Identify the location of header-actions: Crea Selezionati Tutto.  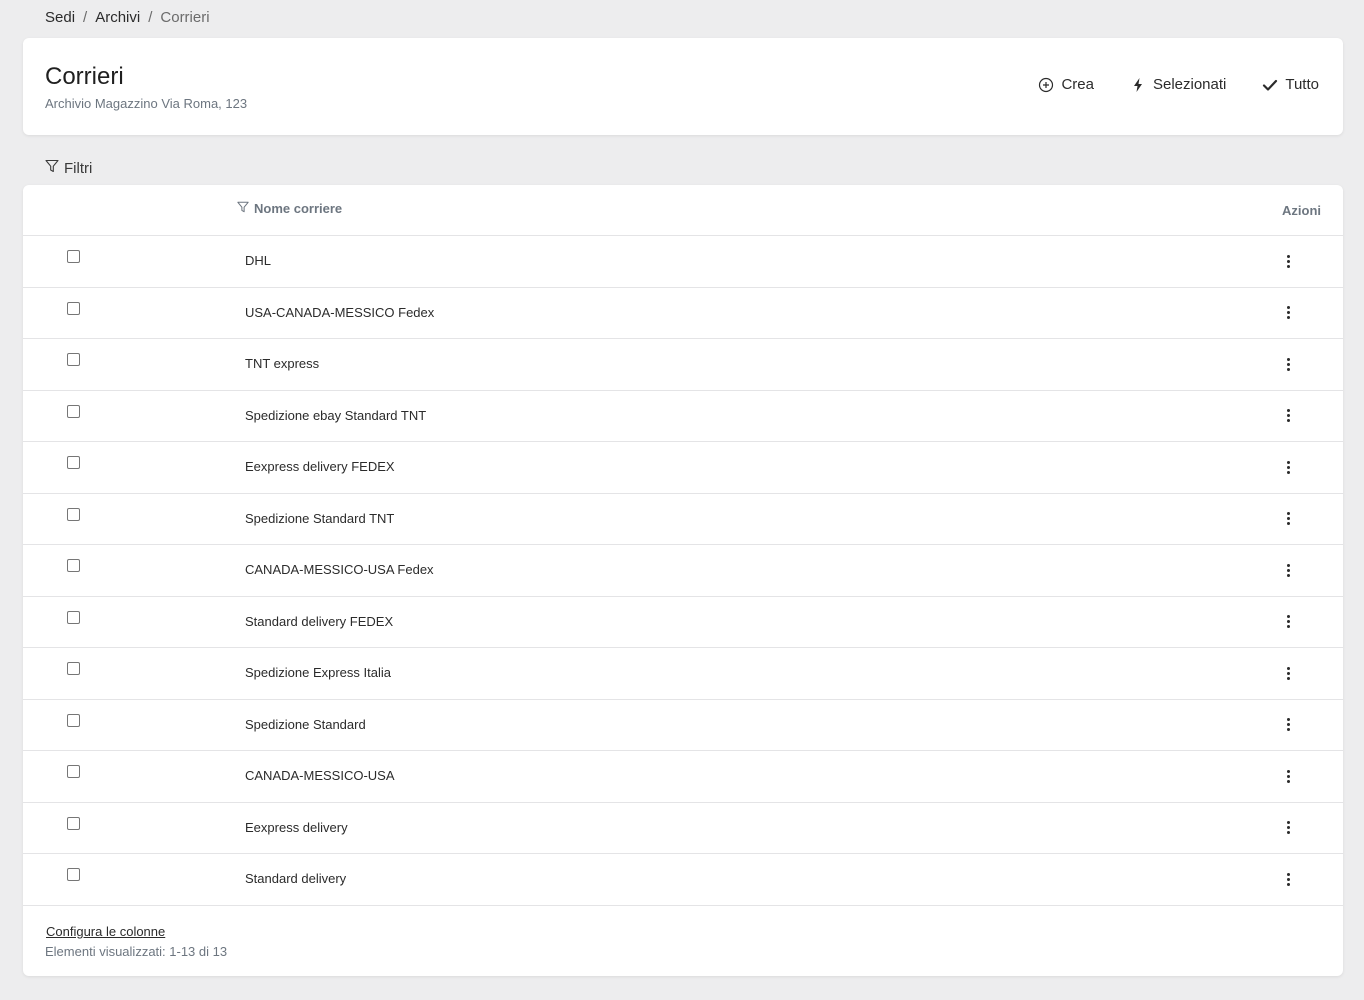
(1178, 84).